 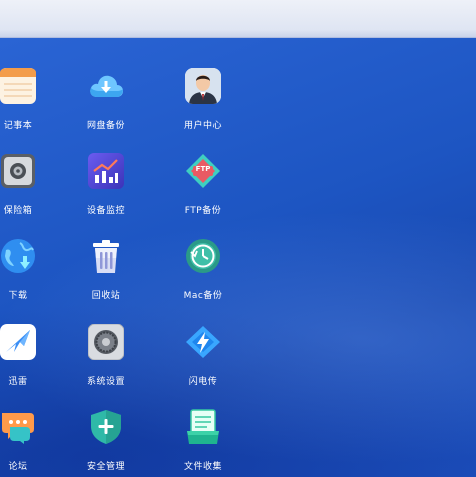 I want to click on user-avatar-icon, so click(x=203, y=86).